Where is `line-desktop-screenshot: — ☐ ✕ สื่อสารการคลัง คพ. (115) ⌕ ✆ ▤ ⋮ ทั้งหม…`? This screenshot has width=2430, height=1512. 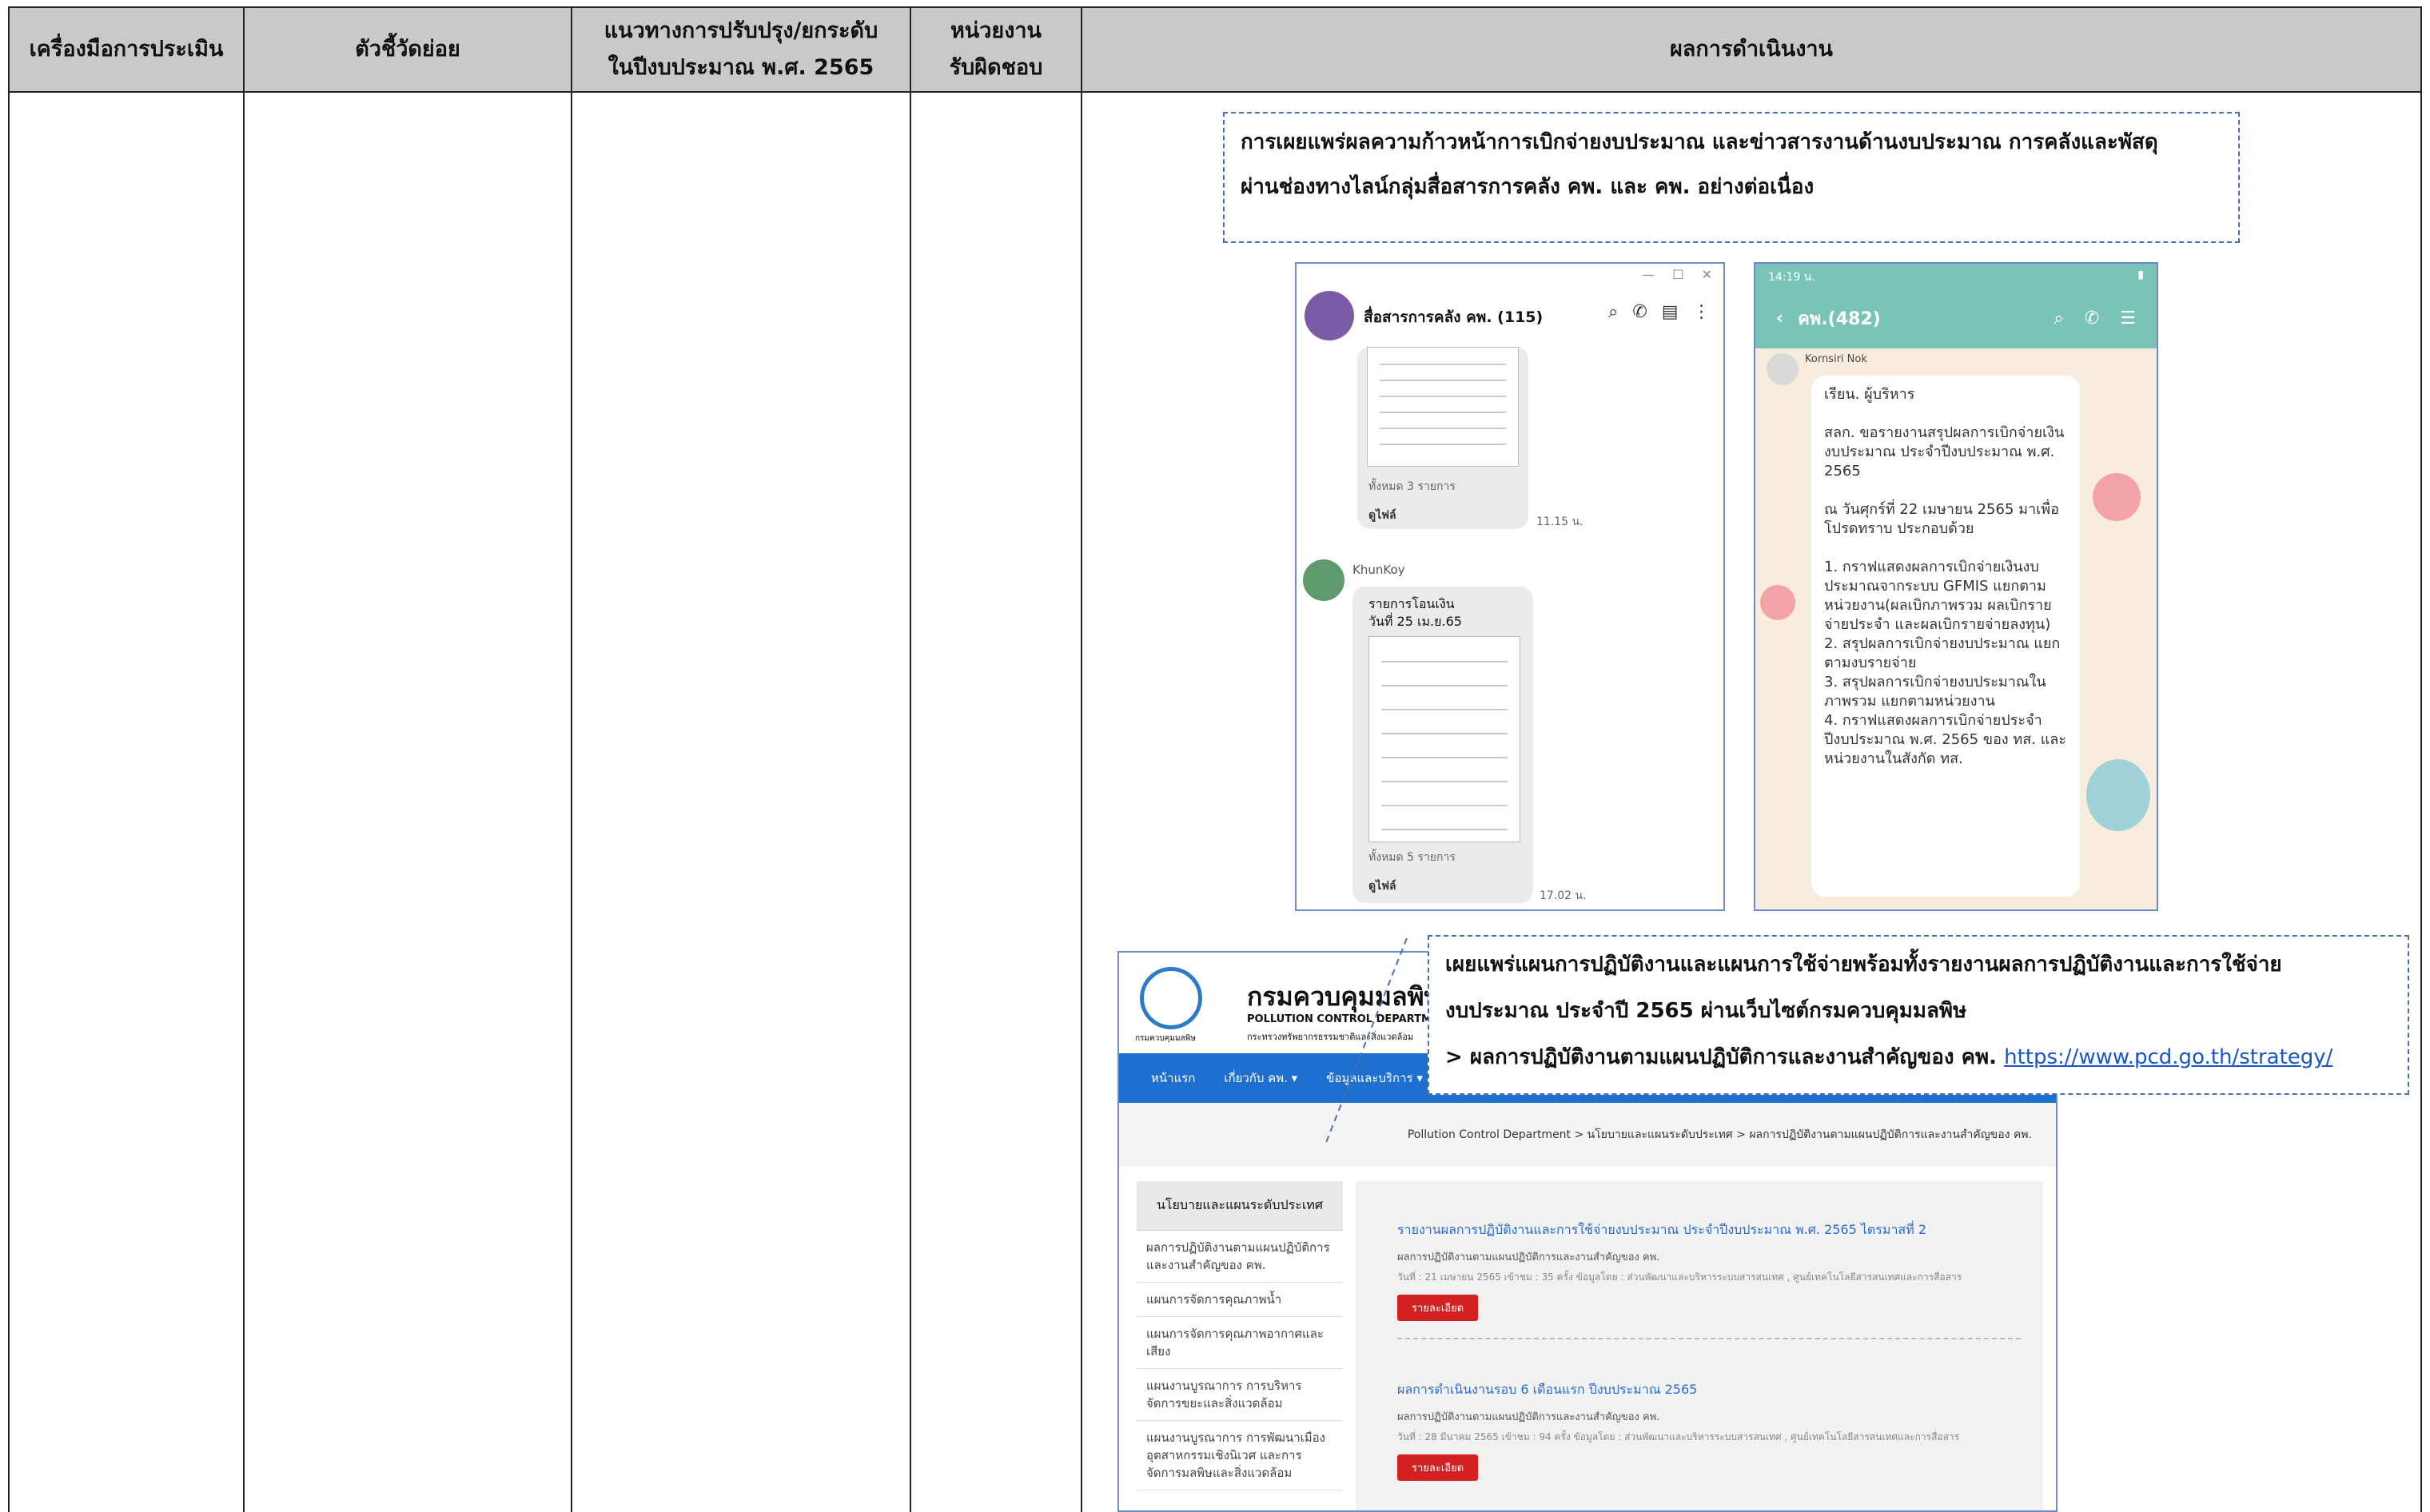
line-desktop-screenshot: — ☐ ✕ สื่อสารการคลัง คพ. (115) ⌕ ✆ ▤ ⋮ ทั้งหม… is located at coordinates (1510, 586).